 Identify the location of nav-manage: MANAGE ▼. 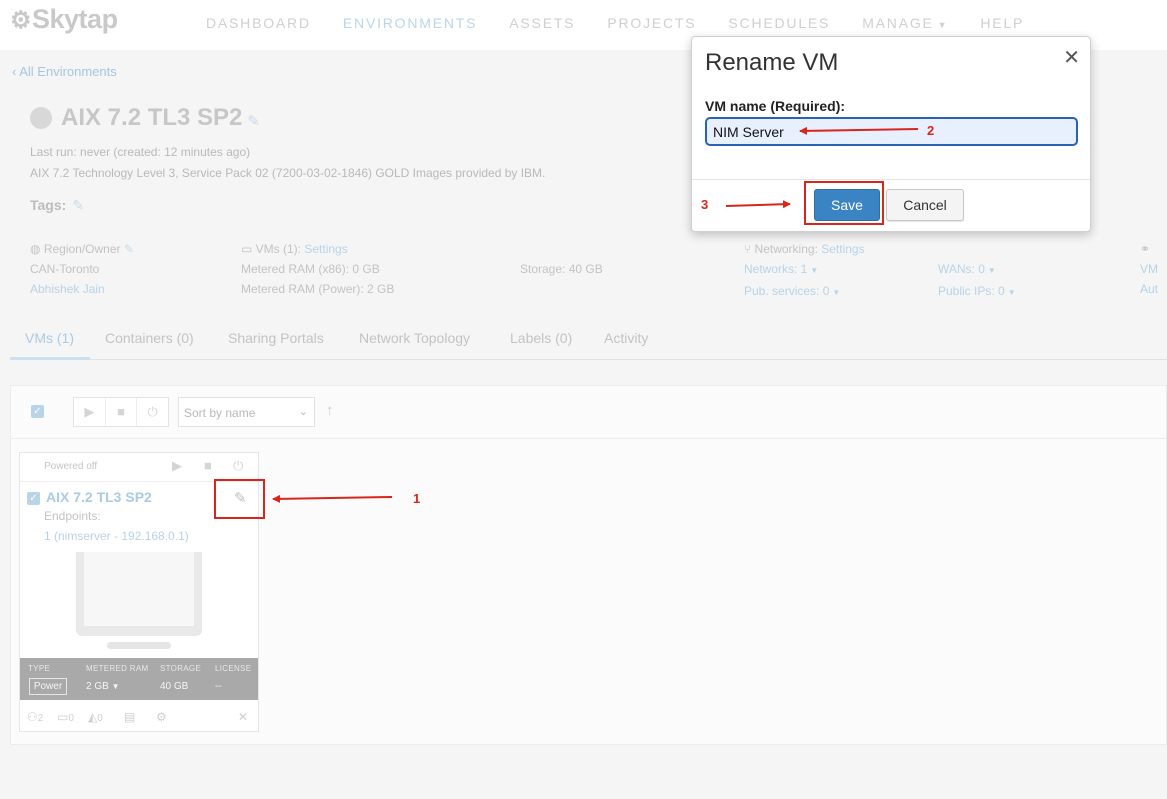
(905, 23).